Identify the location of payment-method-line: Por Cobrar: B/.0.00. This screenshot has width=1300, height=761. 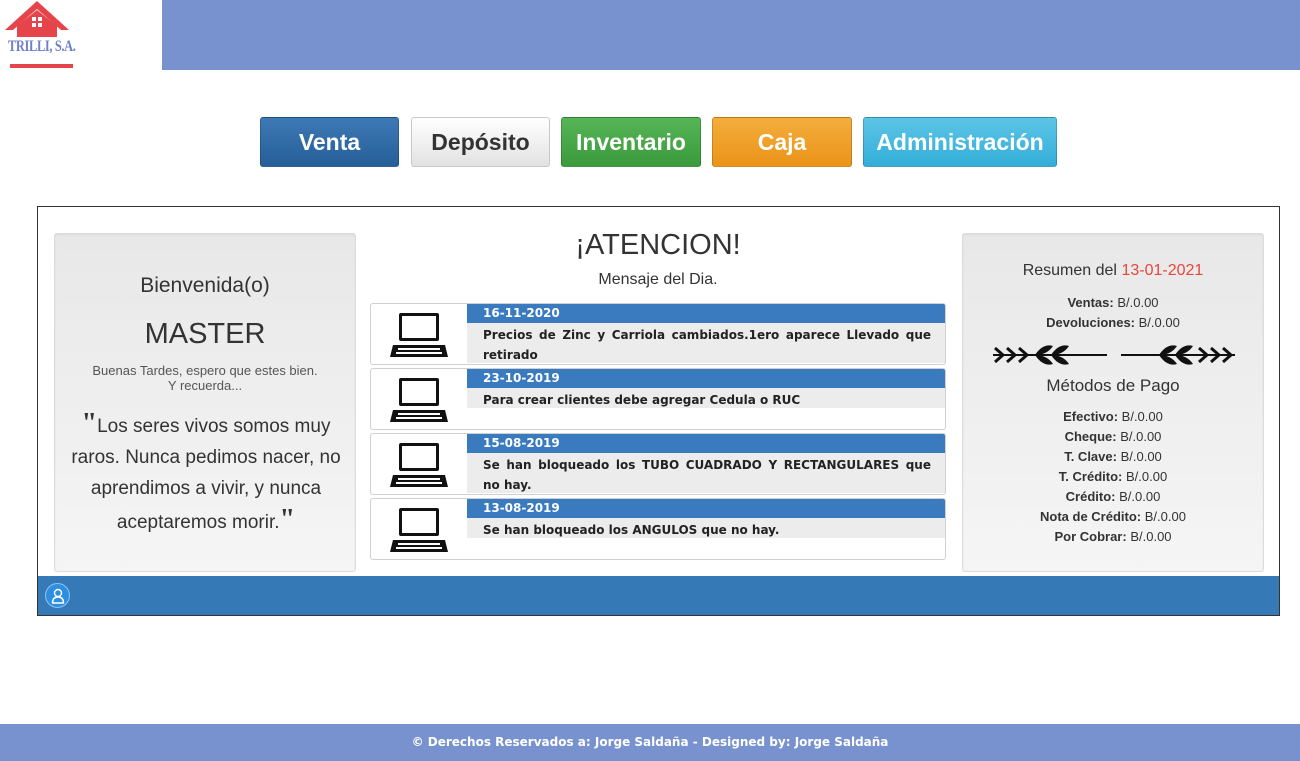
(1113, 536).